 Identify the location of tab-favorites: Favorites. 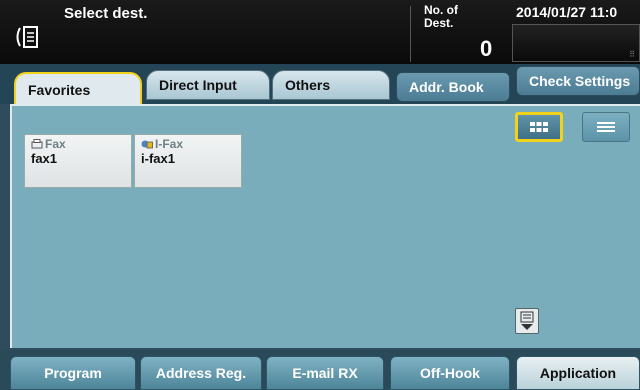
(78, 89).